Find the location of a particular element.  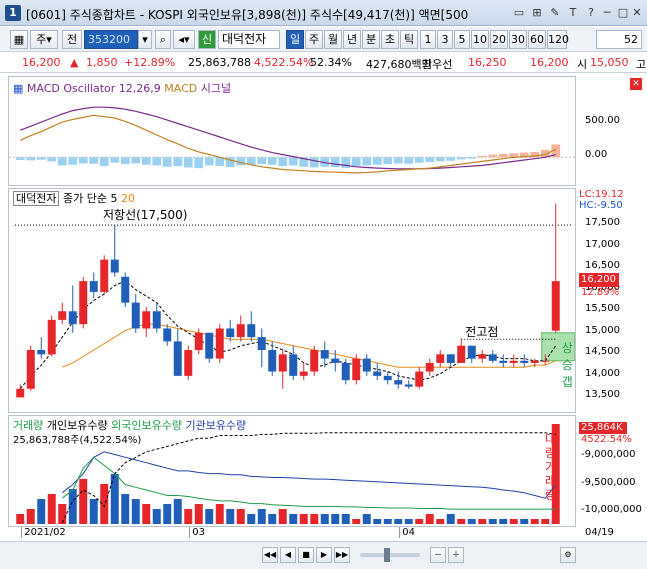

stock-code-input: 353200 is located at coordinates (111, 39).